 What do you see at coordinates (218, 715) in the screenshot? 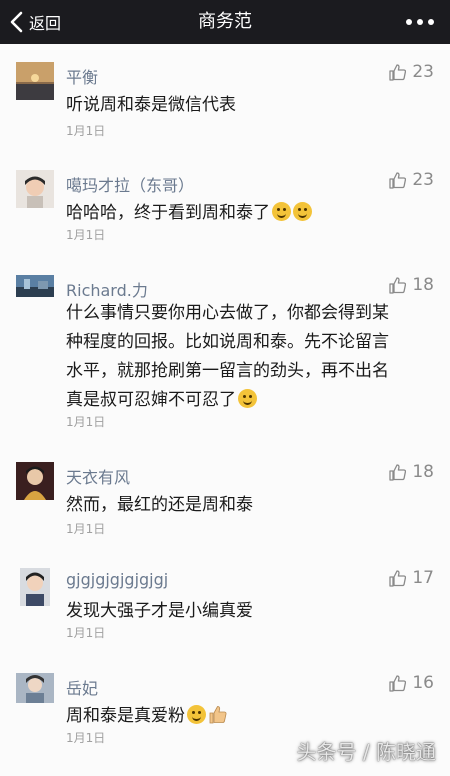
I see `thumbs-up-emoji-icon` at bounding box center [218, 715].